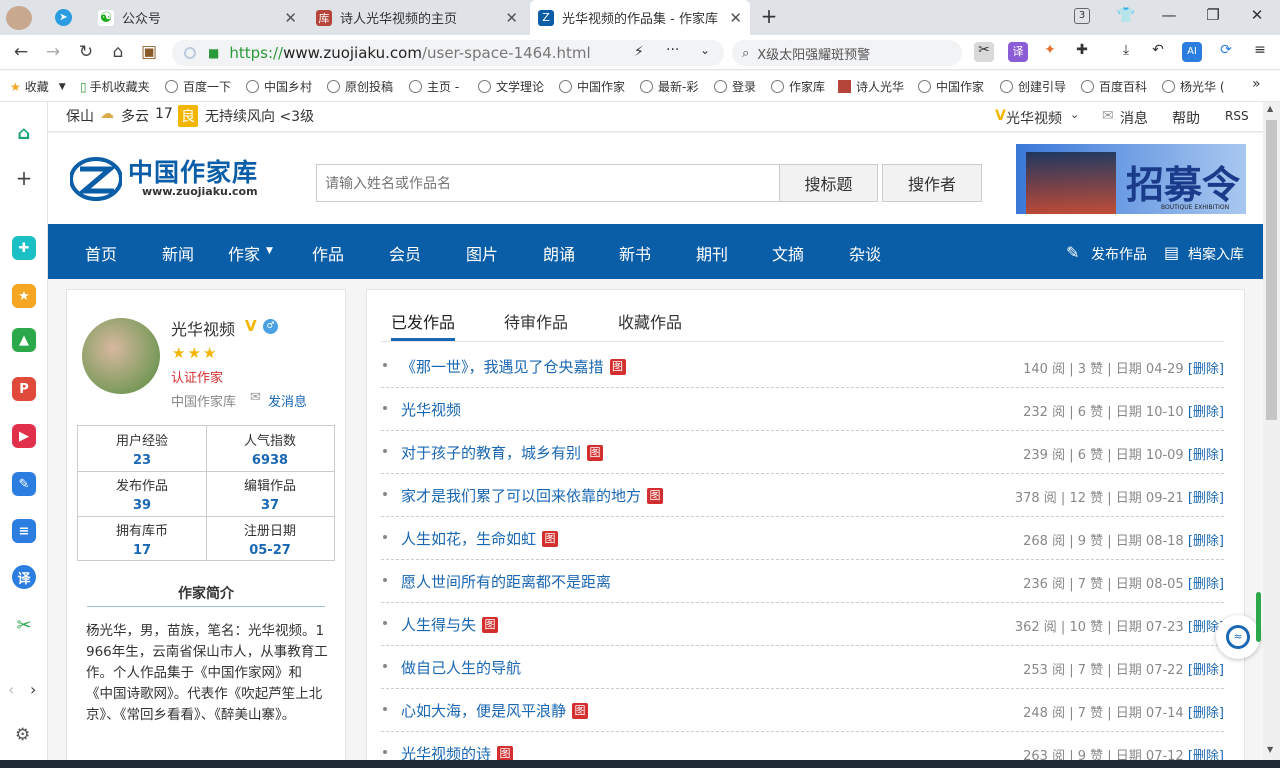 Image resolution: width=1280 pixels, height=768 pixels. Describe the element at coordinates (828, 183) in the screenshot. I see `search-title-button: 搜标题` at that location.